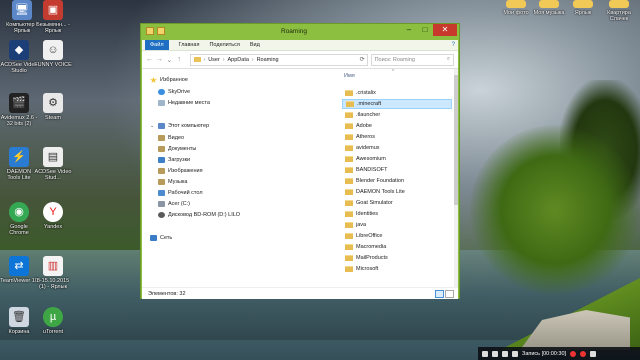  Describe the element at coordinates (199, 215) in the screenshot. I see `nav-item-drive-d: Дисковод BD-ROM (D:) LILO` at that location.